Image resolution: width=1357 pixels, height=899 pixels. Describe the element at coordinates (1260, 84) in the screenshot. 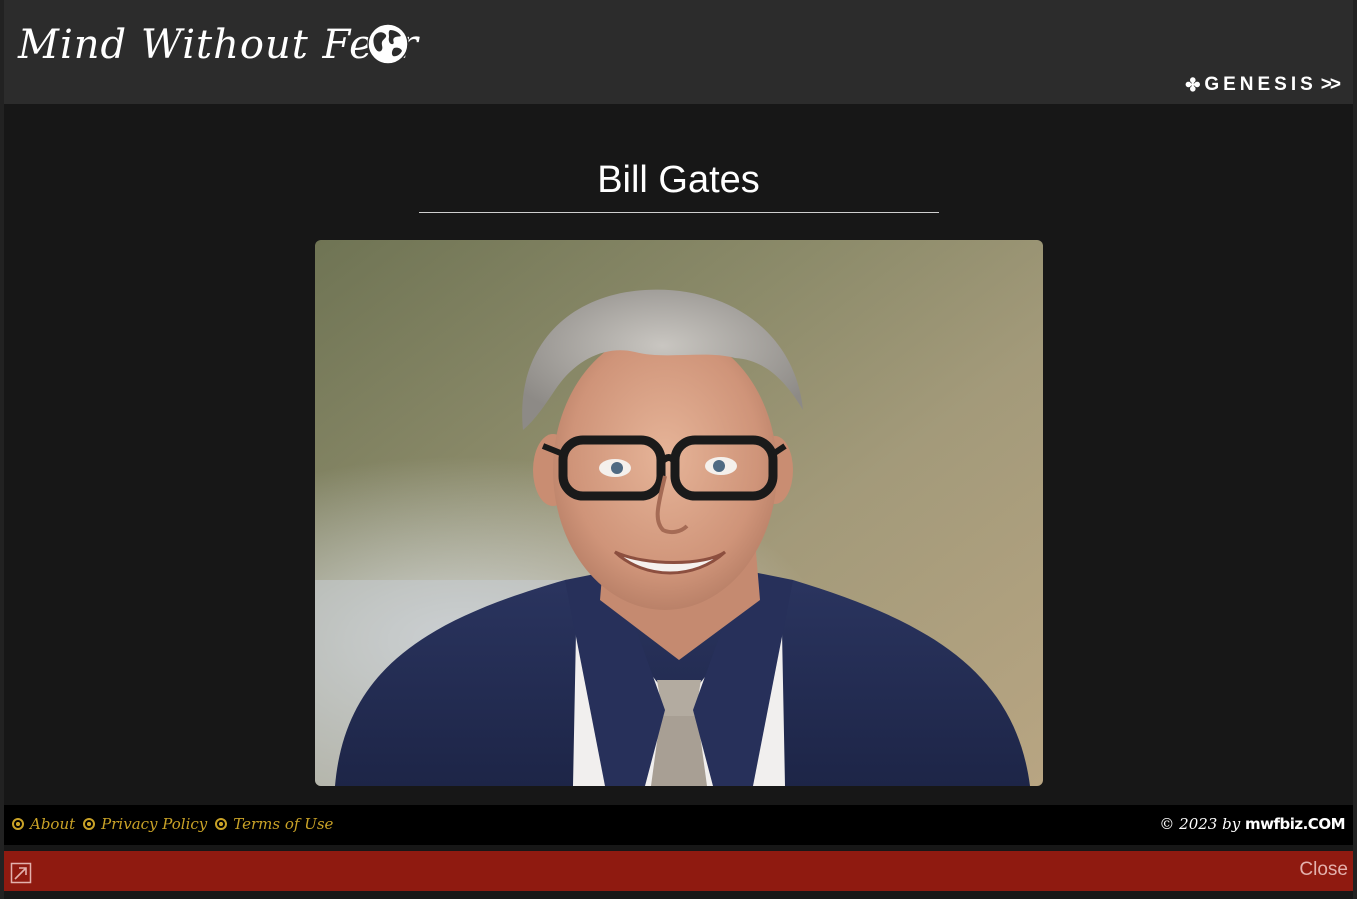

I see `genesis-label: GENESIS` at that location.